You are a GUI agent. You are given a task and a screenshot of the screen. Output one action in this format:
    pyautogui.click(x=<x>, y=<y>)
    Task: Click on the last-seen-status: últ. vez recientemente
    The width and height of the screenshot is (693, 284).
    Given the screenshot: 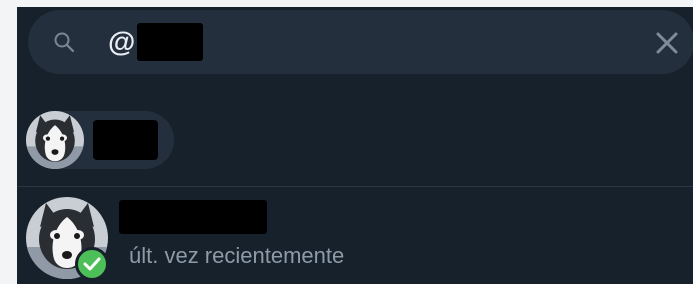 What is the action you would take?
    pyautogui.click(x=237, y=255)
    